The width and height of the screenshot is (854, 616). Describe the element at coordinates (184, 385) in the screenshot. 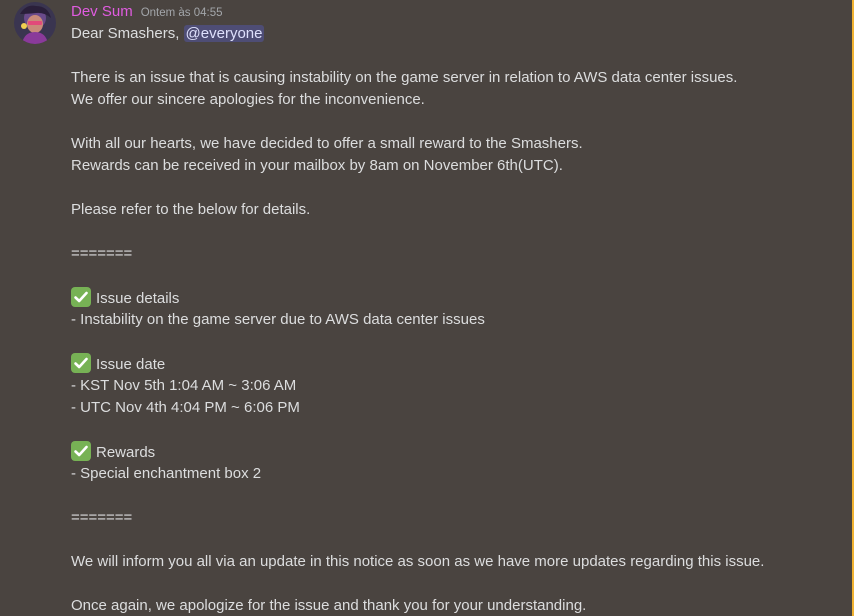

I see `section-date-item-kst: - KST Nov 5th 1:04 AM ~ 3:06 AM` at that location.